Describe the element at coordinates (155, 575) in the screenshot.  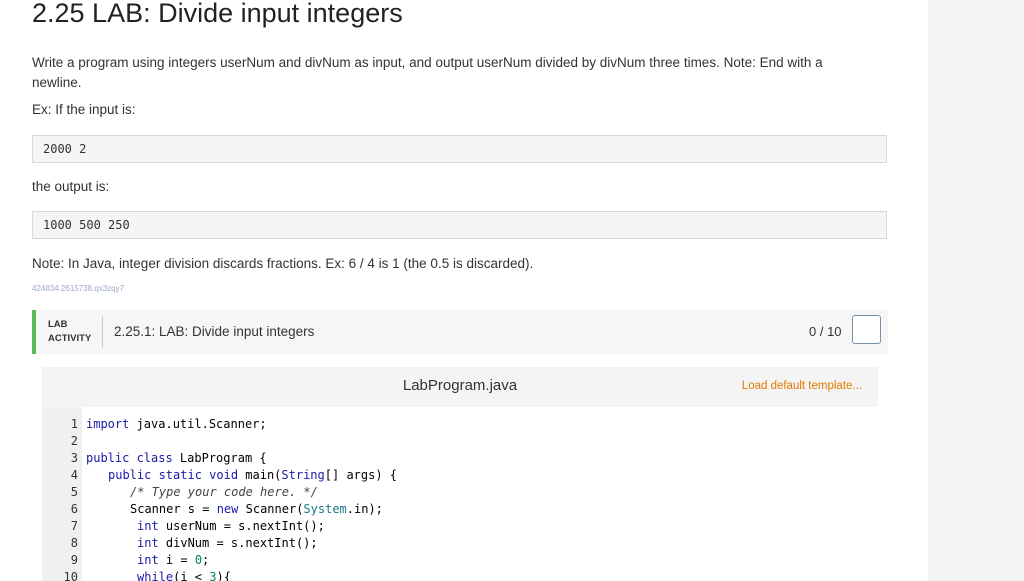
I see `code-keyword: while` at that location.